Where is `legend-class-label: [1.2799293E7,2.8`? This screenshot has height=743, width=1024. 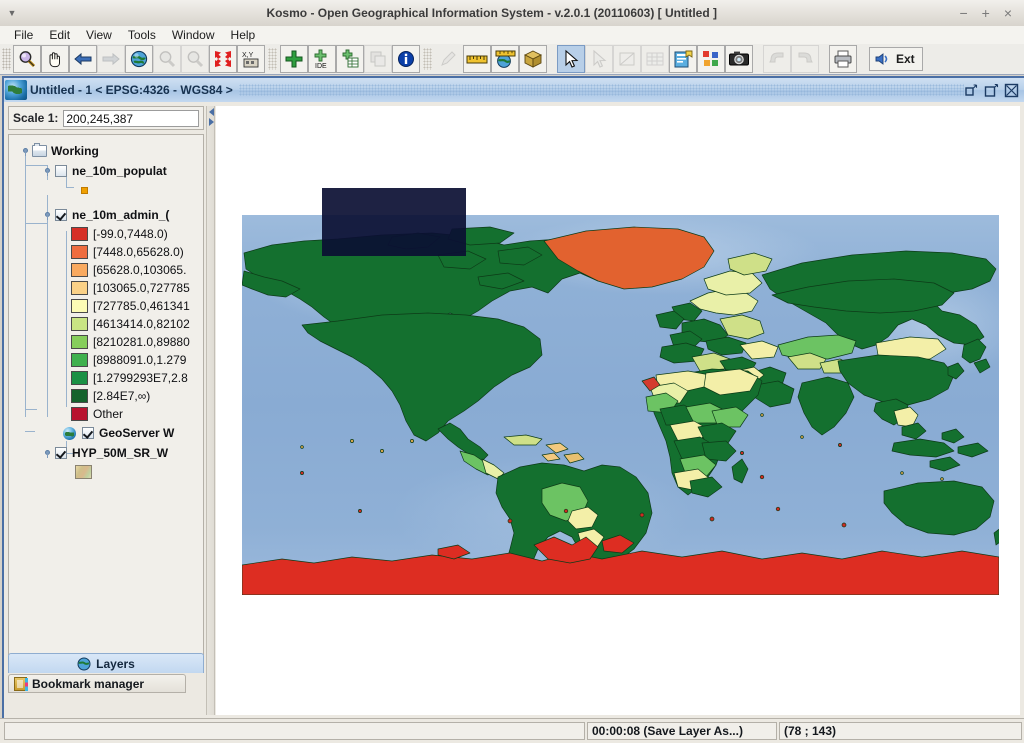 legend-class-label: [1.2799293E7,2.8 is located at coordinates (140, 378).